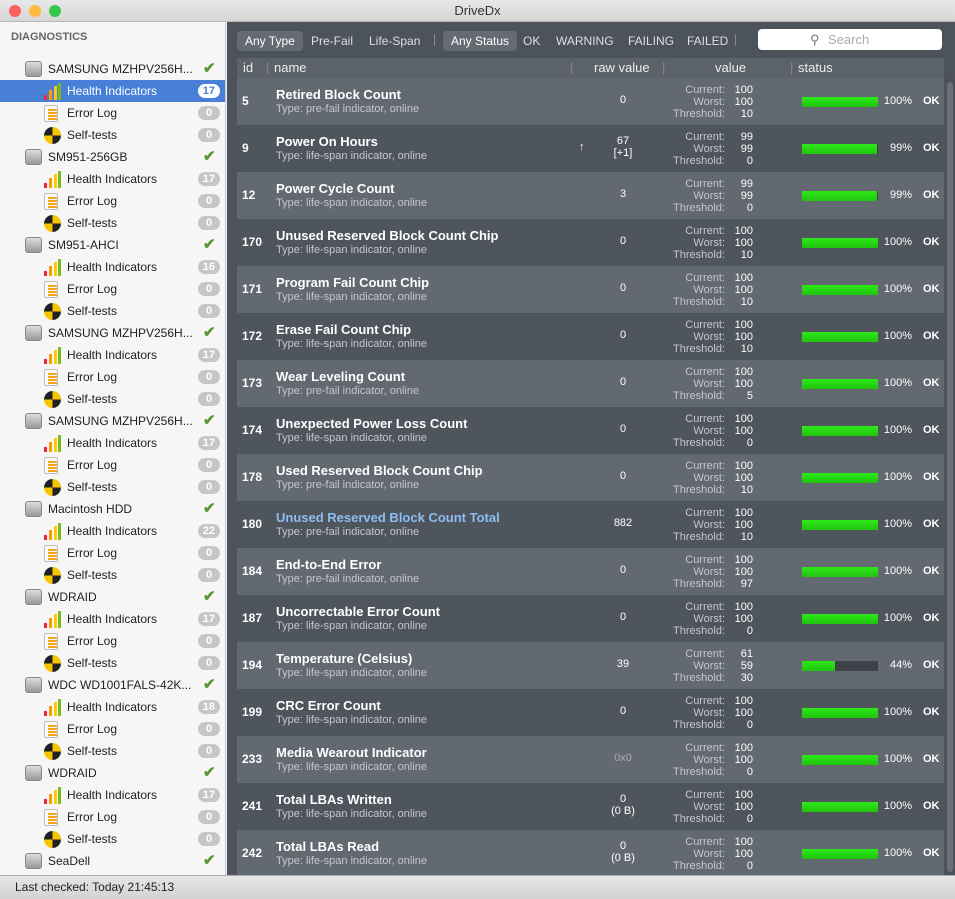  I want to click on close-button, so click(15, 11).